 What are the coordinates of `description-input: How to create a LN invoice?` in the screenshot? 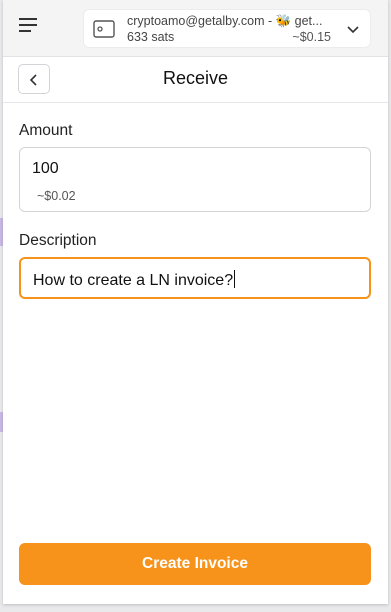 It's located at (195, 278).